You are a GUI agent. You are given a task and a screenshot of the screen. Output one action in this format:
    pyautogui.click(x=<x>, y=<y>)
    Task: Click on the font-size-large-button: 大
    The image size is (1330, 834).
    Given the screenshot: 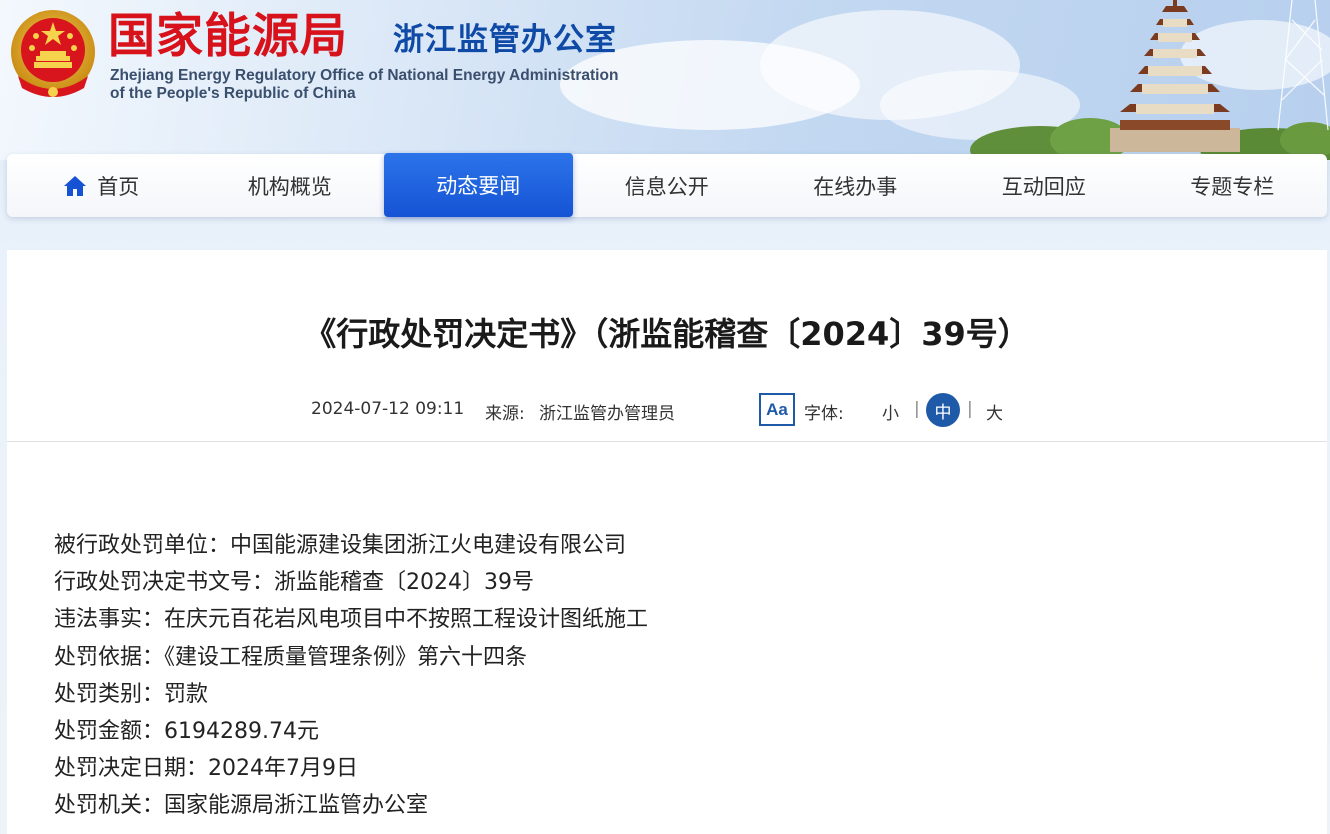 What is the action you would take?
    pyautogui.click(x=994, y=411)
    